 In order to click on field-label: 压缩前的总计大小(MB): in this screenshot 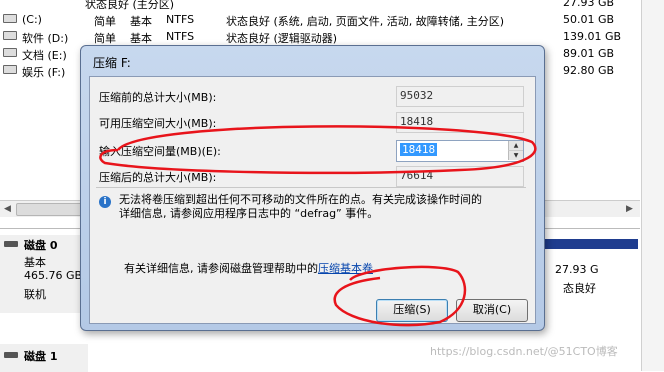, I will do `click(158, 97)`.